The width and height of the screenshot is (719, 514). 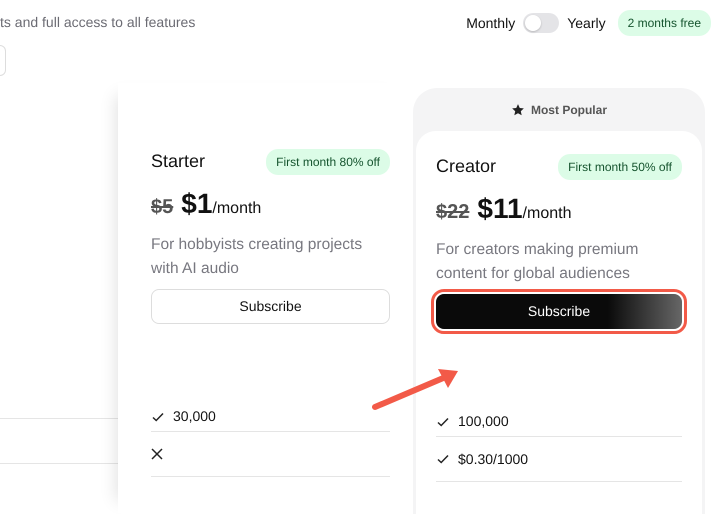 What do you see at coordinates (328, 161) in the screenshot?
I see `discount-badge: First month 80% off` at bounding box center [328, 161].